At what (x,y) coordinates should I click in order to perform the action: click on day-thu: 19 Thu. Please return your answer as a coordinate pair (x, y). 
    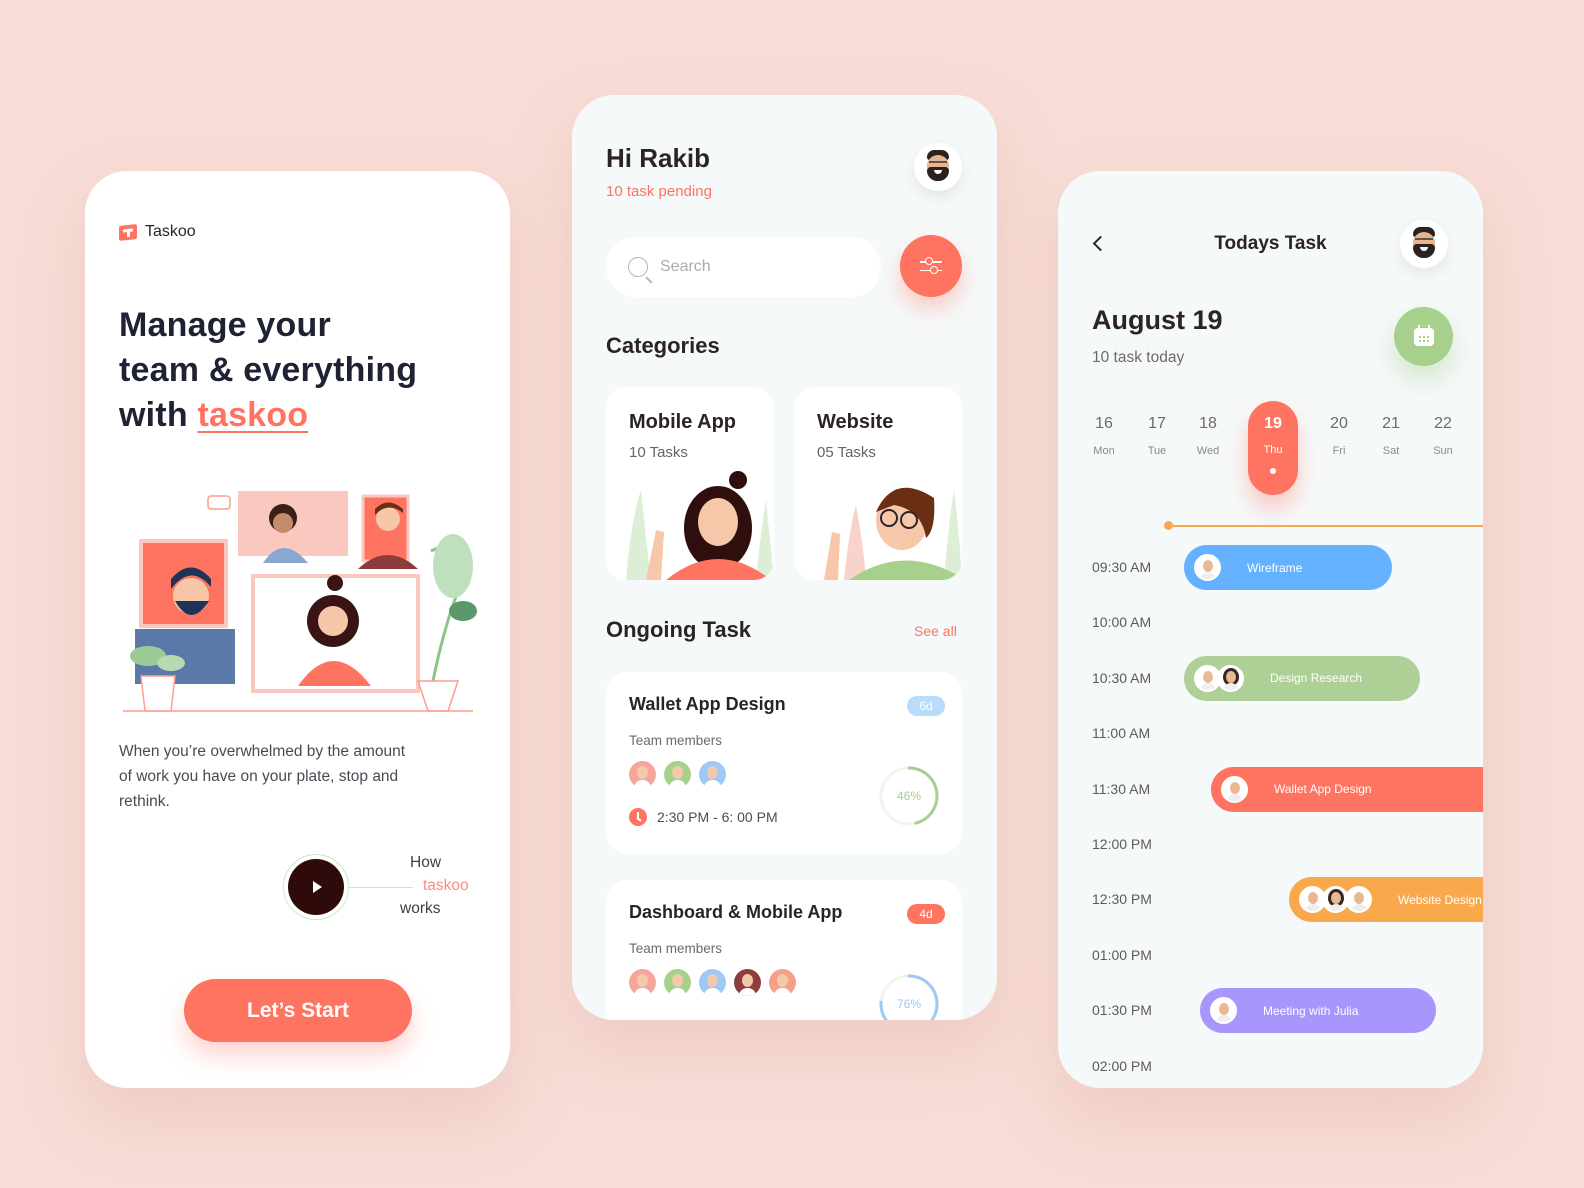
    Looking at the image, I should click on (1273, 448).